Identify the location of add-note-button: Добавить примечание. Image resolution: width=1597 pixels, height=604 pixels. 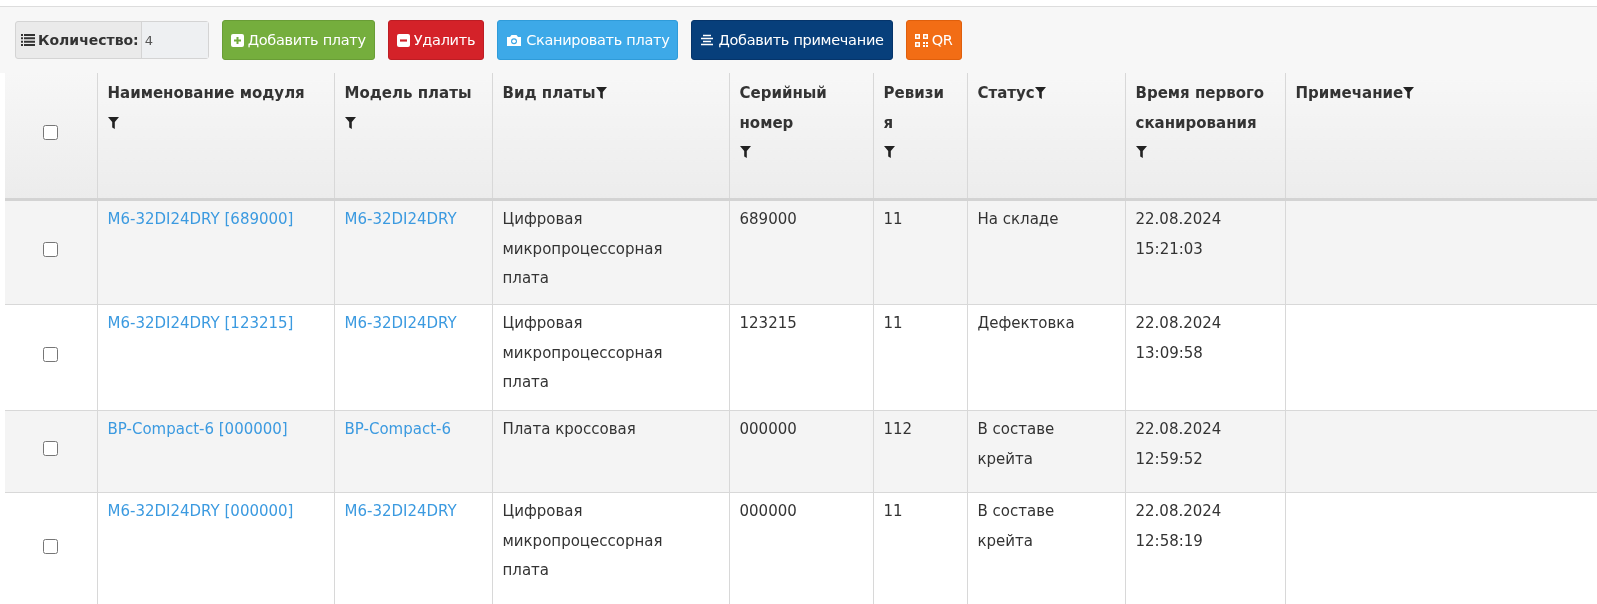
(792, 40).